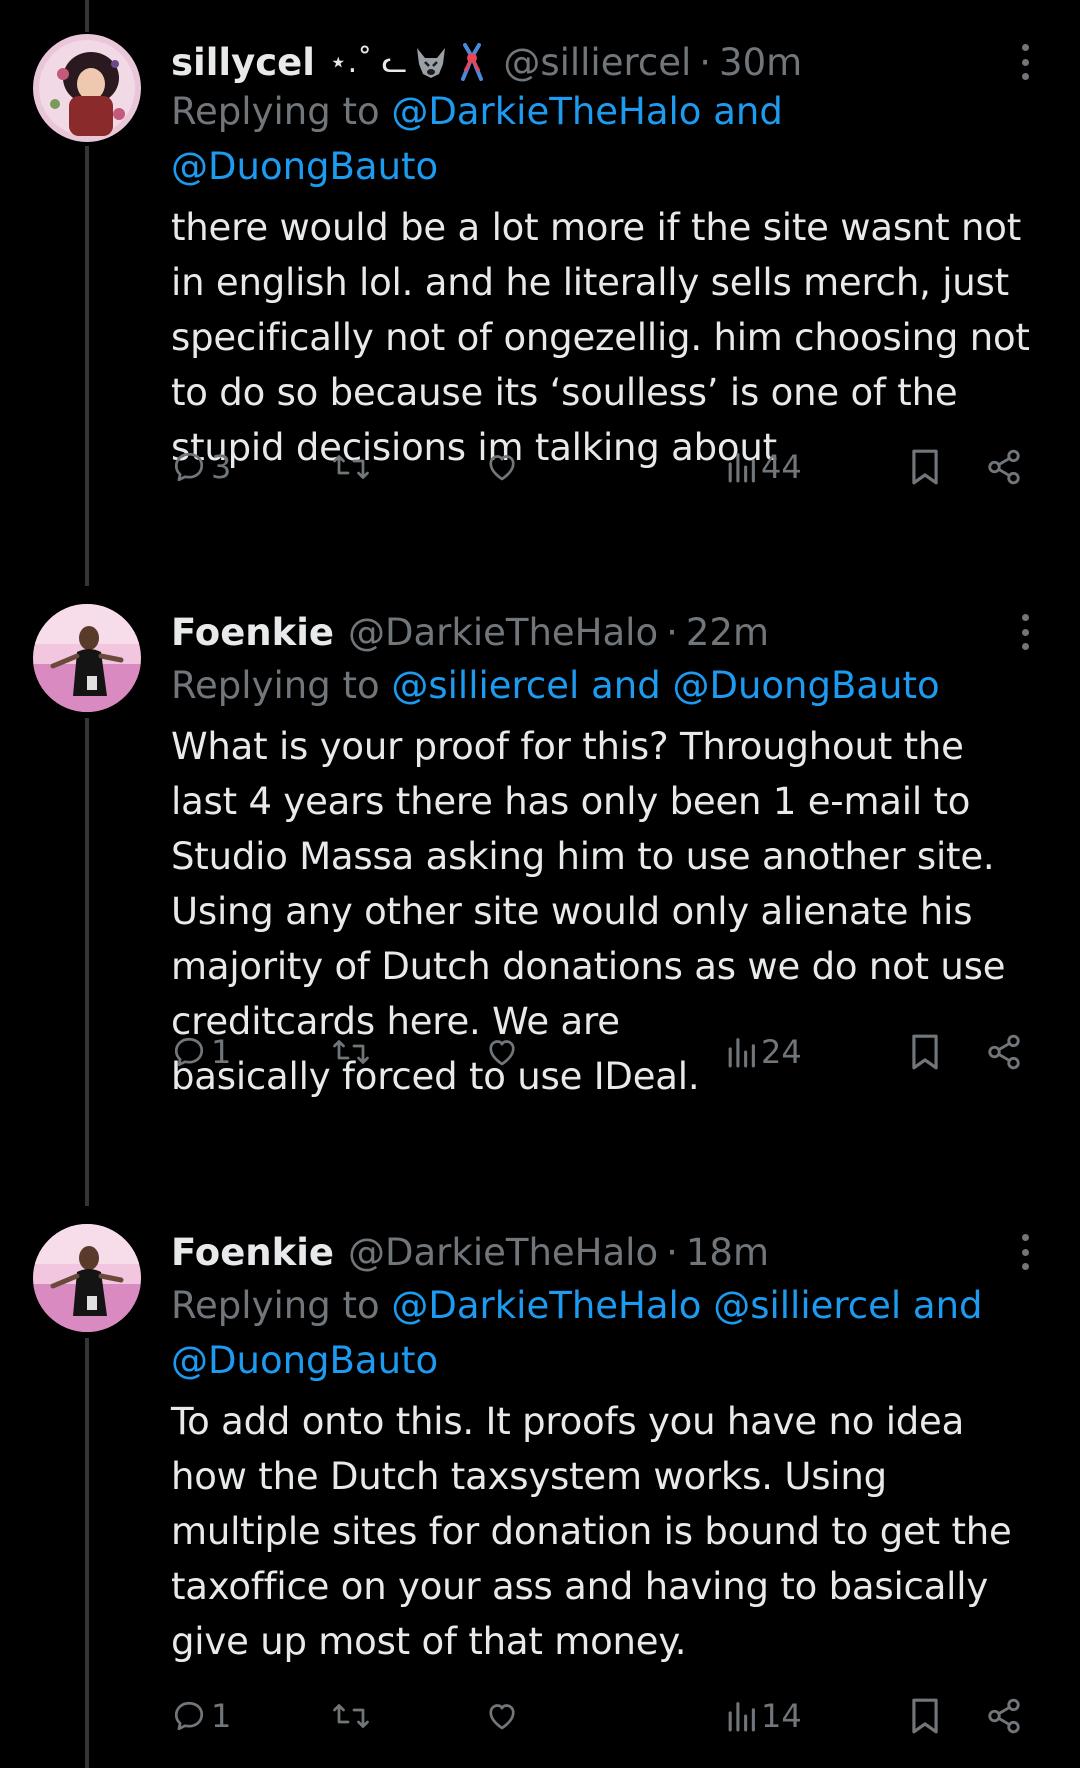 The width and height of the screenshot is (1080, 1768). What do you see at coordinates (727, 632) in the screenshot?
I see `timestamp: 22m` at bounding box center [727, 632].